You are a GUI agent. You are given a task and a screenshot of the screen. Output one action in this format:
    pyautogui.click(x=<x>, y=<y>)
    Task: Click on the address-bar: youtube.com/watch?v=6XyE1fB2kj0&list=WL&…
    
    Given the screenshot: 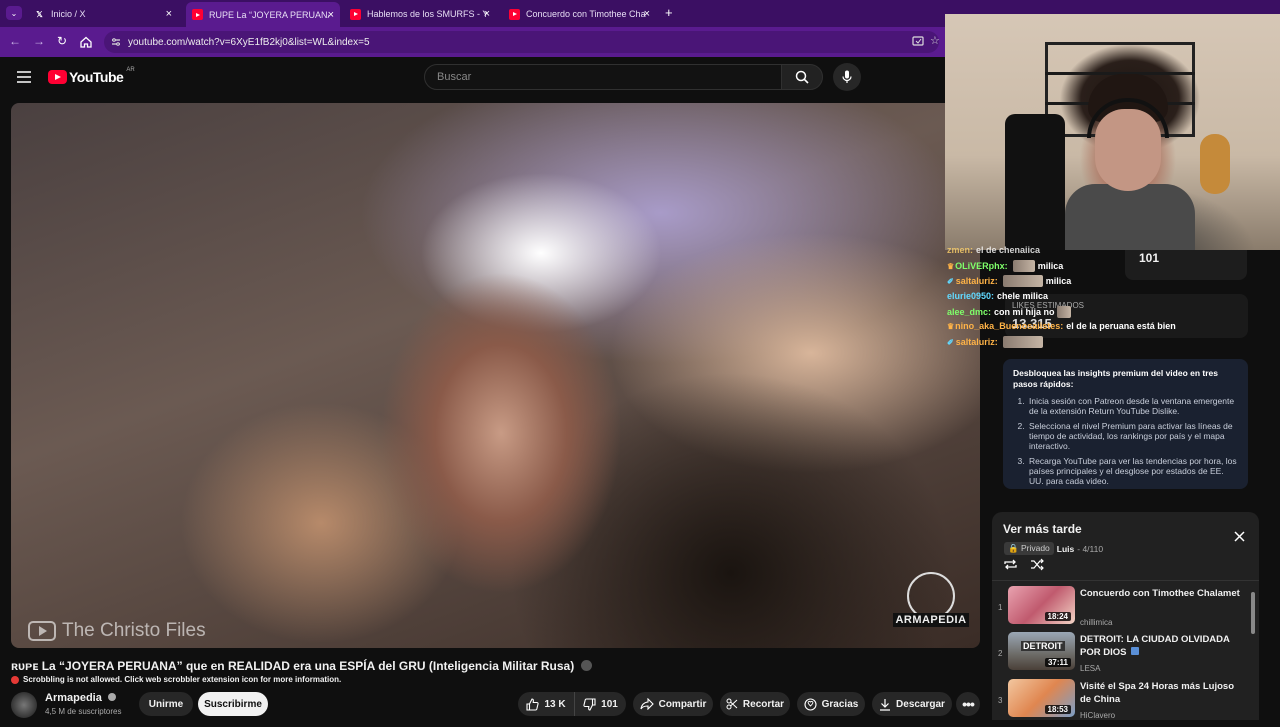 What is the action you would take?
    pyautogui.click(x=522, y=42)
    